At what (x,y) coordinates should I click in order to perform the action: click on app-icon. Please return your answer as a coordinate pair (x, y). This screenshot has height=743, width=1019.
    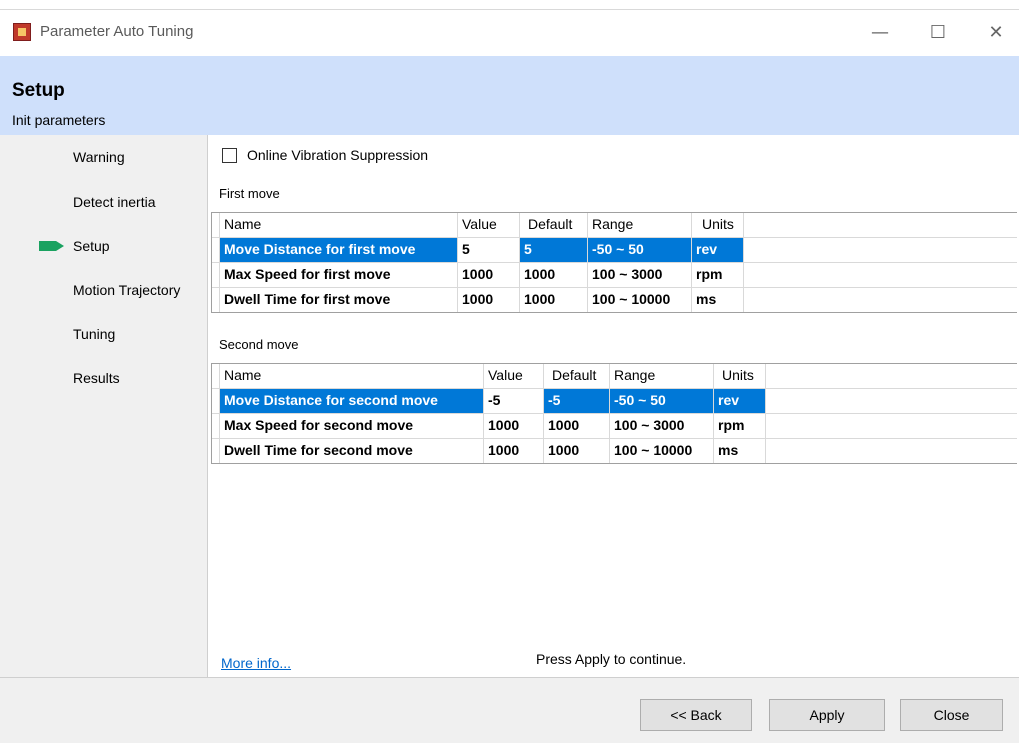
    Looking at the image, I should click on (22, 32).